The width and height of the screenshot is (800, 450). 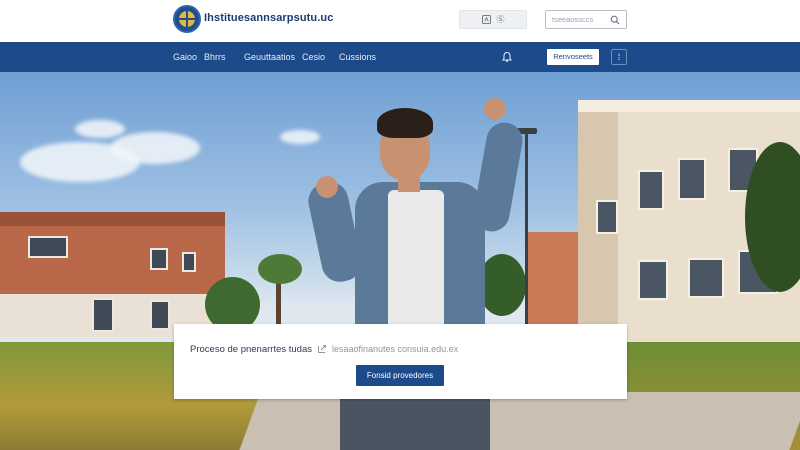 What do you see at coordinates (313, 57) in the screenshot?
I see `nav-item-4: Cesio` at bounding box center [313, 57].